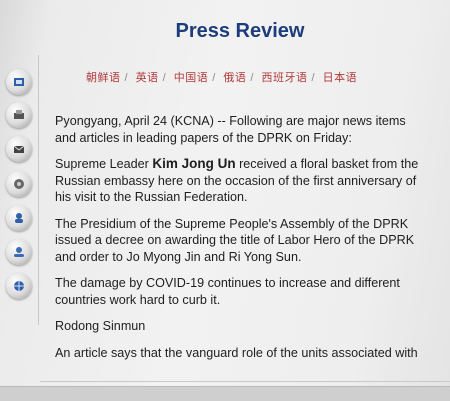  What do you see at coordinates (100, 326) in the screenshot?
I see `section-heading: Rodong Sinmun` at bounding box center [100, 326].